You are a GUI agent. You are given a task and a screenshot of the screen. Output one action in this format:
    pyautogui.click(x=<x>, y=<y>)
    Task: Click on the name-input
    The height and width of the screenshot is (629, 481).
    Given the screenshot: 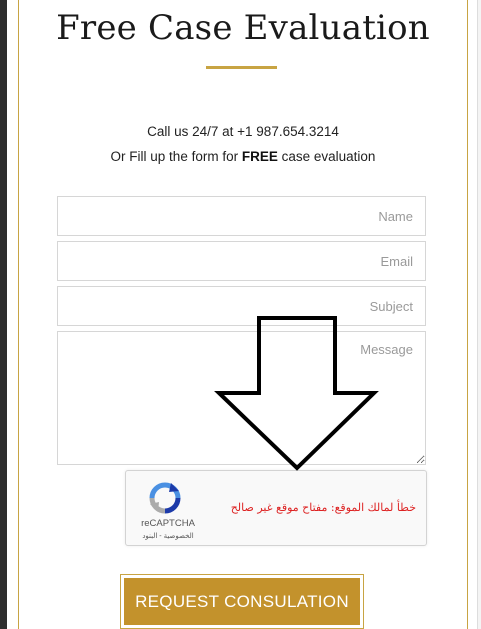 What is the action you would take?
    pyautogui.click(x=241, y=216)
    